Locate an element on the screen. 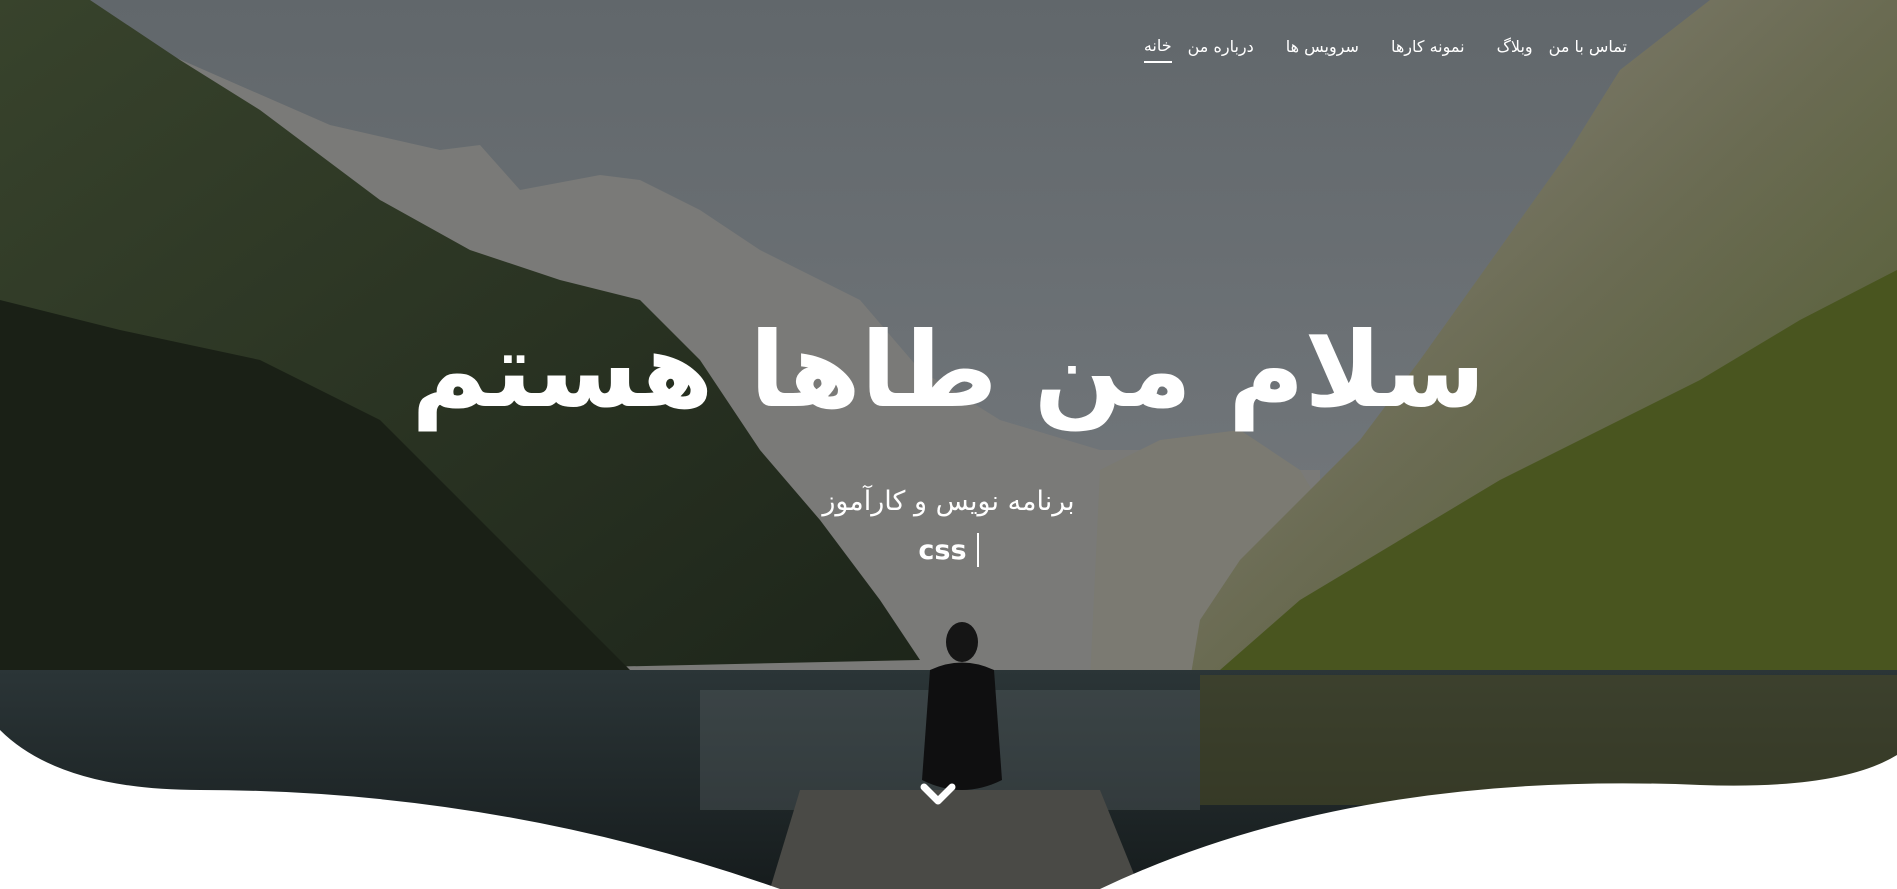 This screenshot has height=889, width=1897. nav-item-services: سرویس ها is located at coordinates (1322, 47).